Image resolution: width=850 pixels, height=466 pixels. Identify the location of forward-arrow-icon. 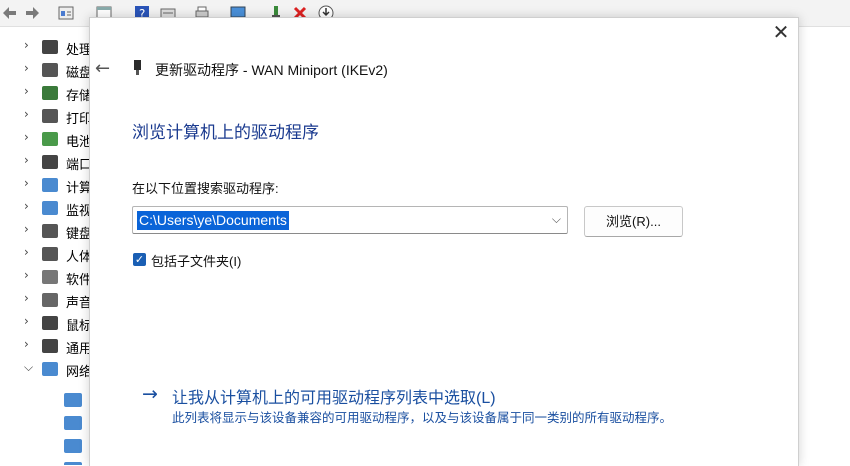
(32, 13).